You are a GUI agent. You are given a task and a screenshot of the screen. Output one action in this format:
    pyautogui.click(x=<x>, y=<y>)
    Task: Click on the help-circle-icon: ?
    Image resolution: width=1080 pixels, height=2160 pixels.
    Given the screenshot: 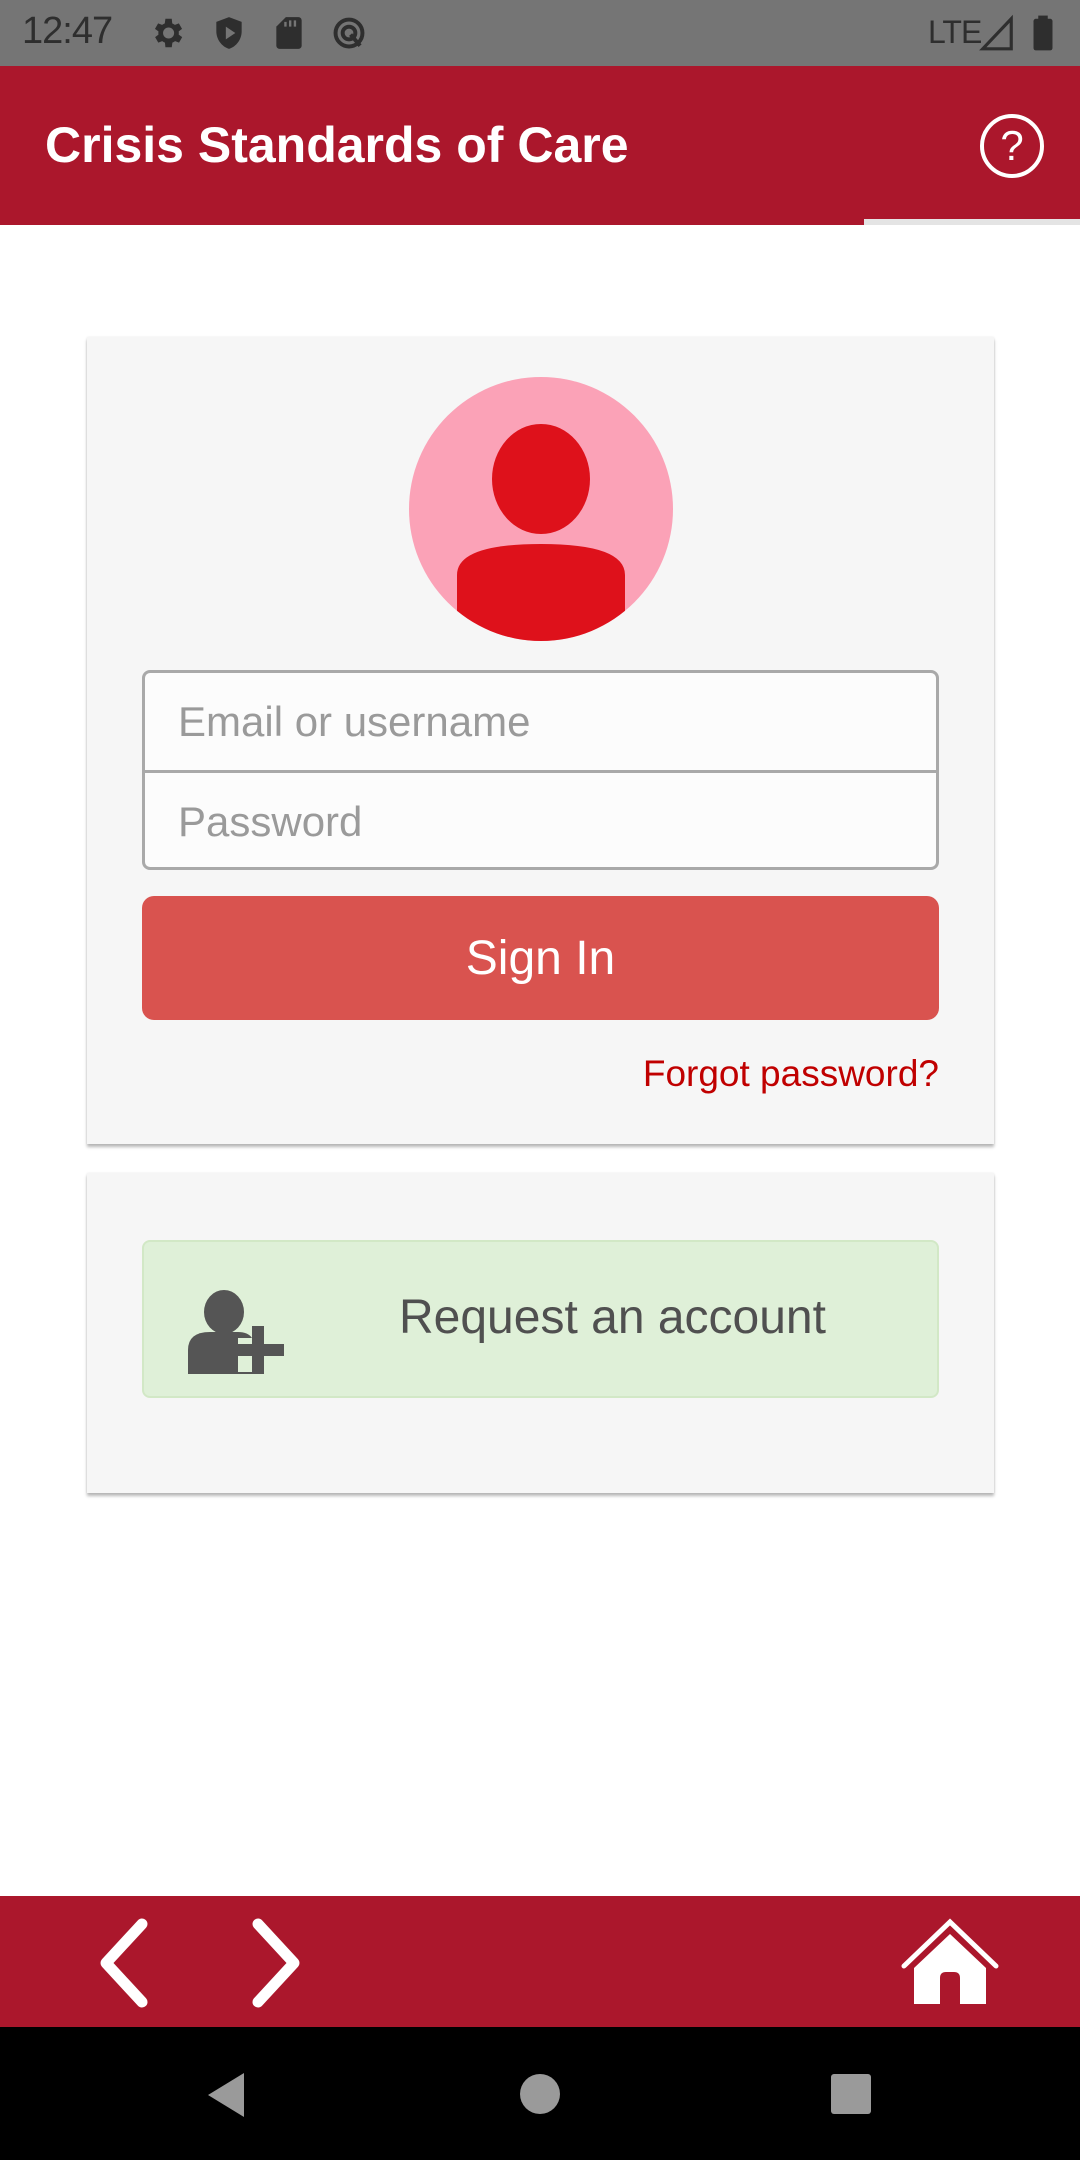 What is the action you would take?
    pyautogui.click(x=1012, y=146)
    